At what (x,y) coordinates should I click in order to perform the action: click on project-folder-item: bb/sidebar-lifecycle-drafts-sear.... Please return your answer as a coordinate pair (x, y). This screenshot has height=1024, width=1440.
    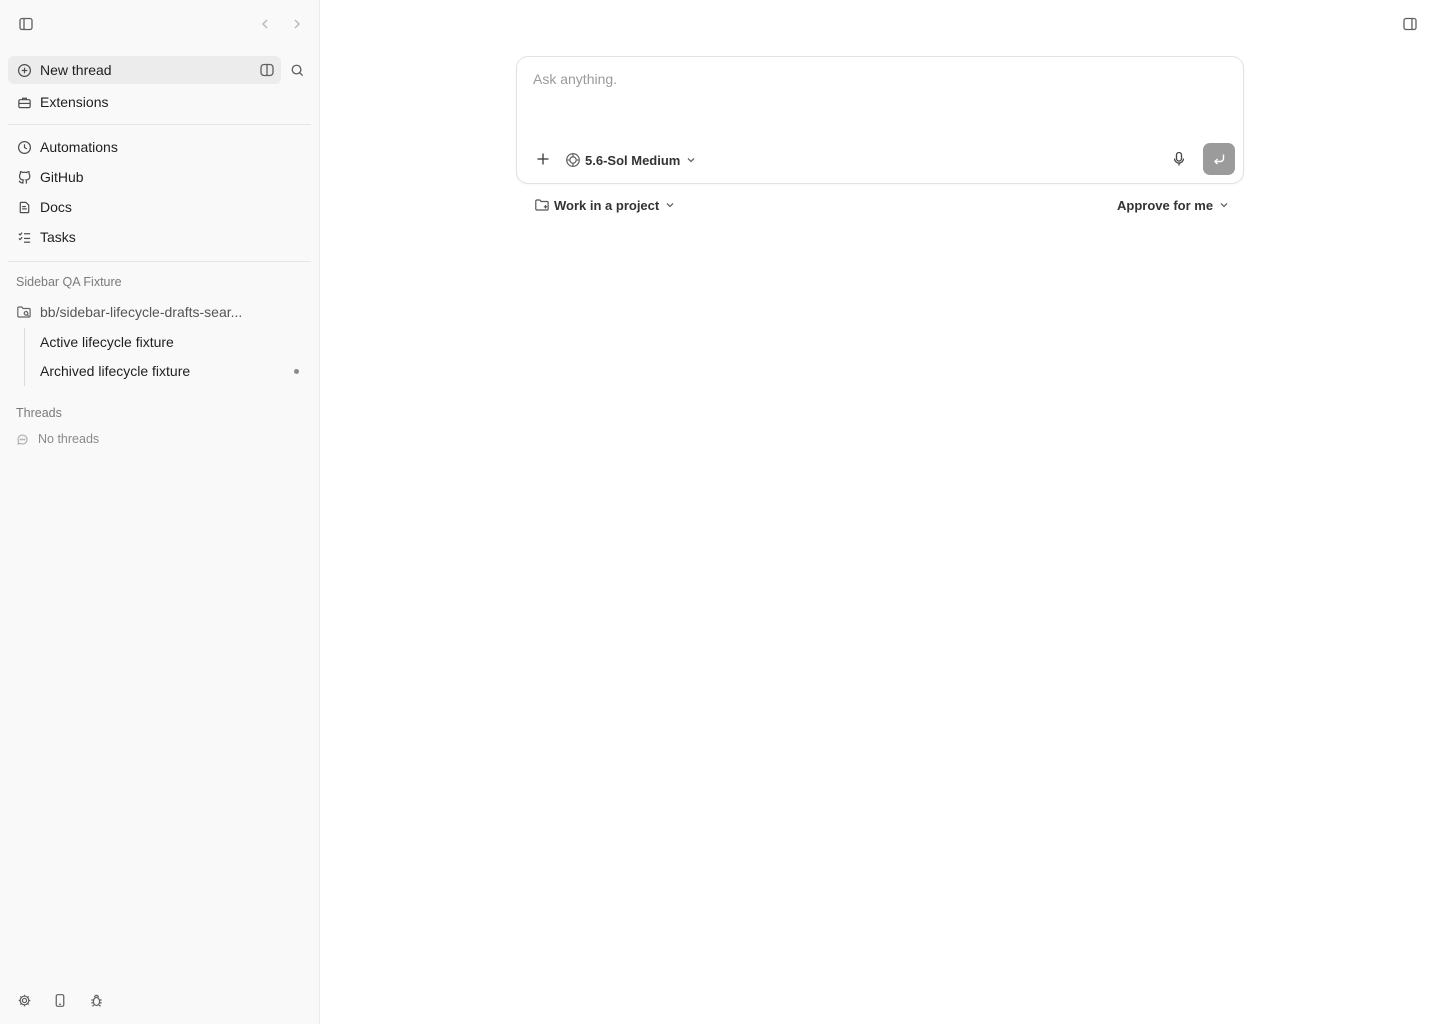
    Looking at the image, I should click on (159, 312).